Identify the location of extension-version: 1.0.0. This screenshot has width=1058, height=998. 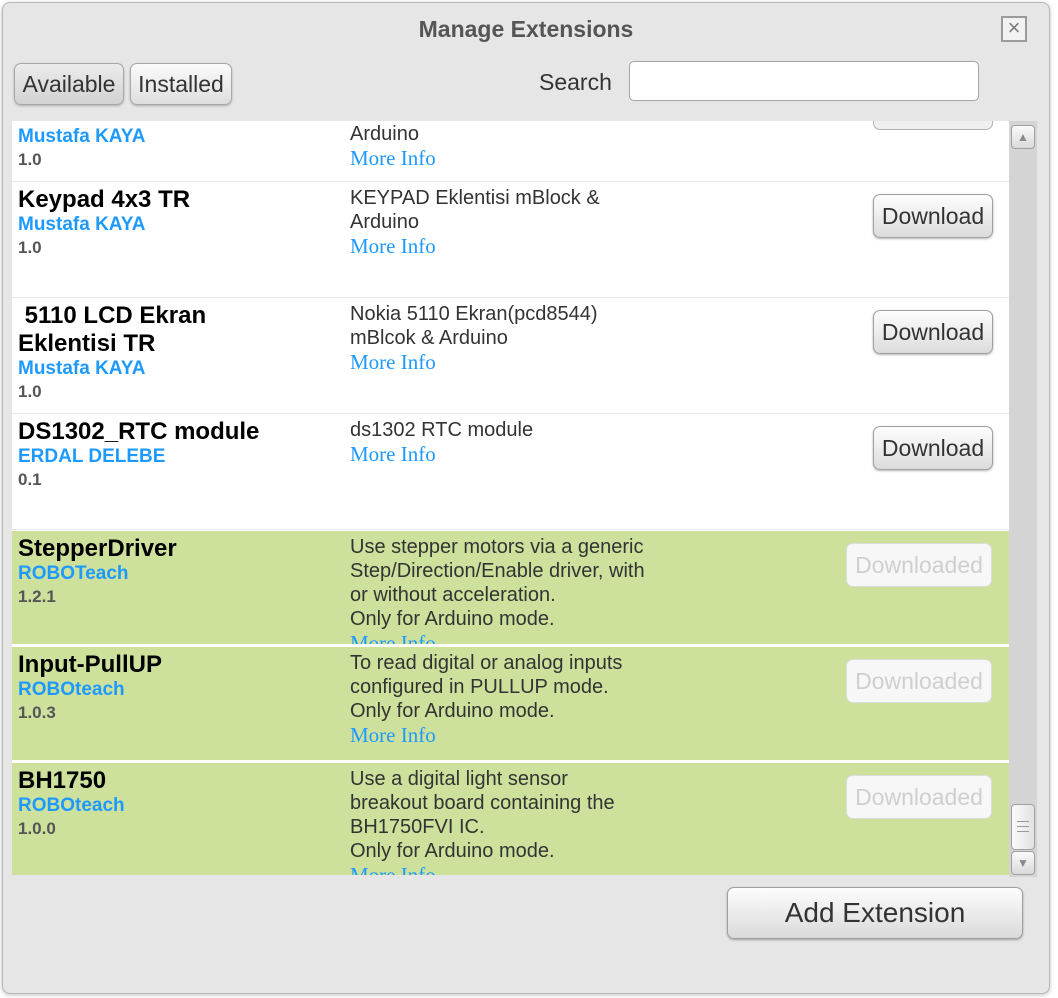
(37, 828).